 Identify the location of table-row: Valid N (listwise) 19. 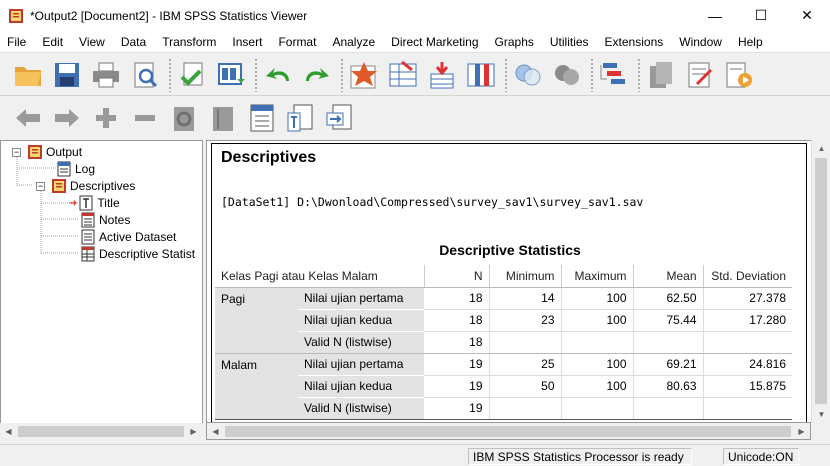
(503, 408).